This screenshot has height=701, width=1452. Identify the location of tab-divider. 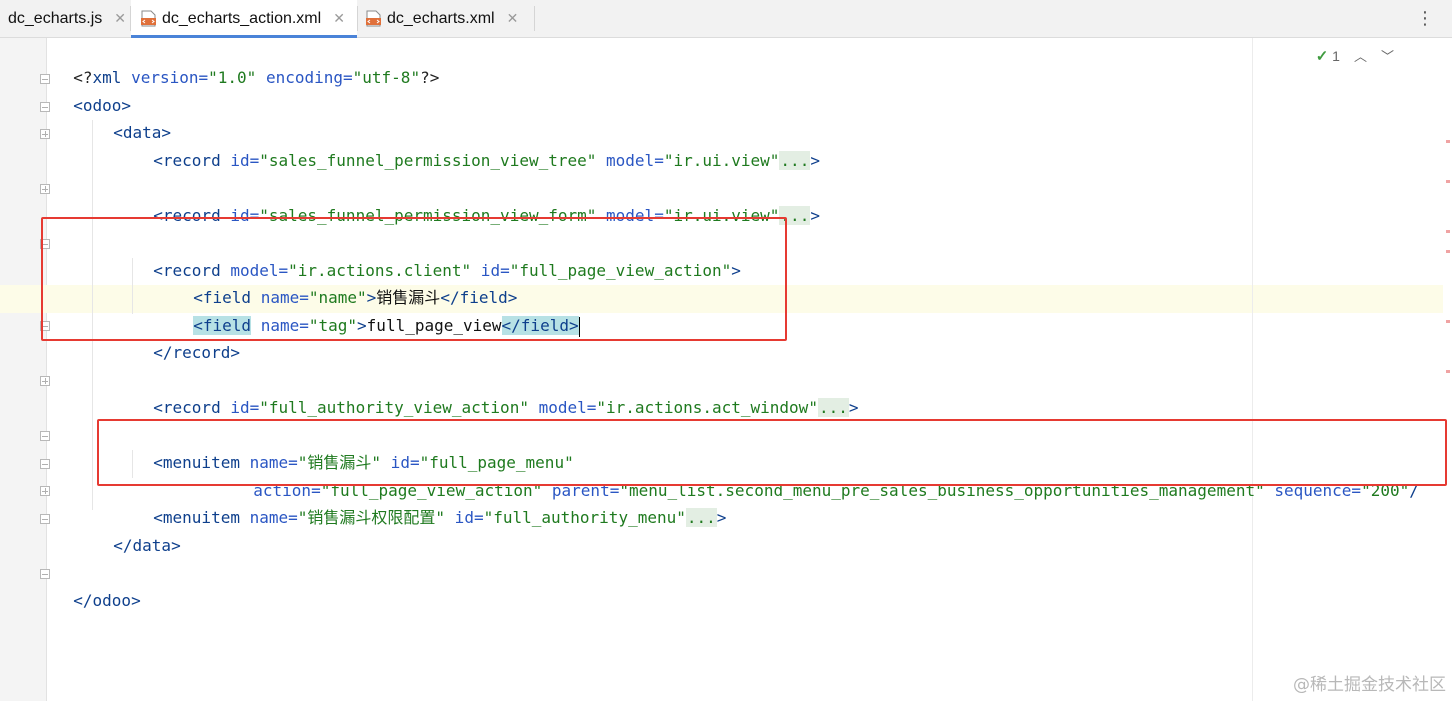
(534, 18).